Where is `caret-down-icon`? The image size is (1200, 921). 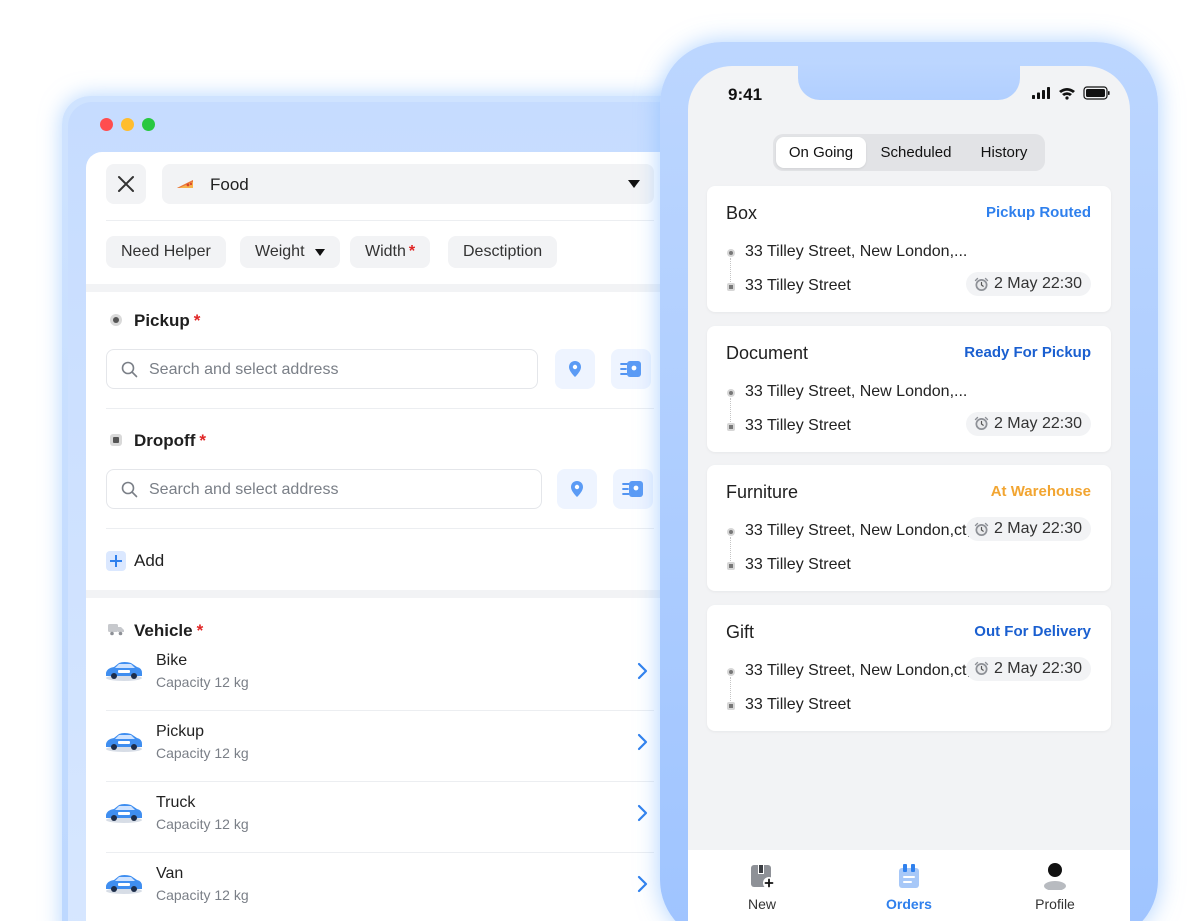 caret-down-icon is located at coordinates (319, 252).